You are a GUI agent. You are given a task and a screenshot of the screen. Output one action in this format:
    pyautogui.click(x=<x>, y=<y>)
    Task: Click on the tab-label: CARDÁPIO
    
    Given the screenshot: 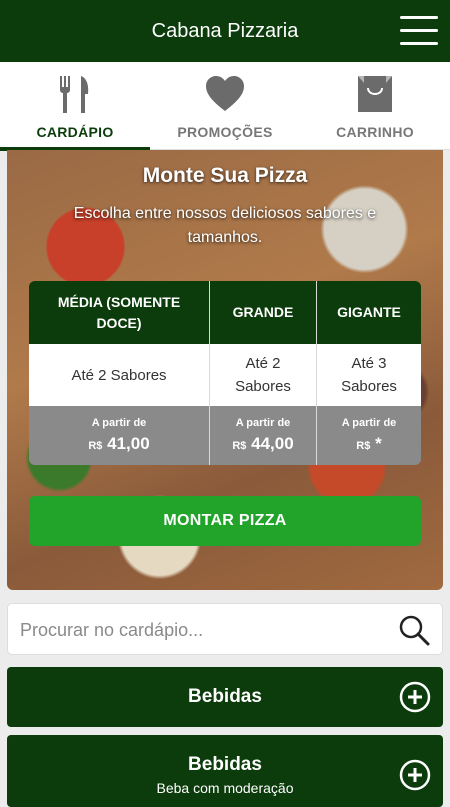 What is the action you would take?
    pyautogui.click(x=75, y=132)
    